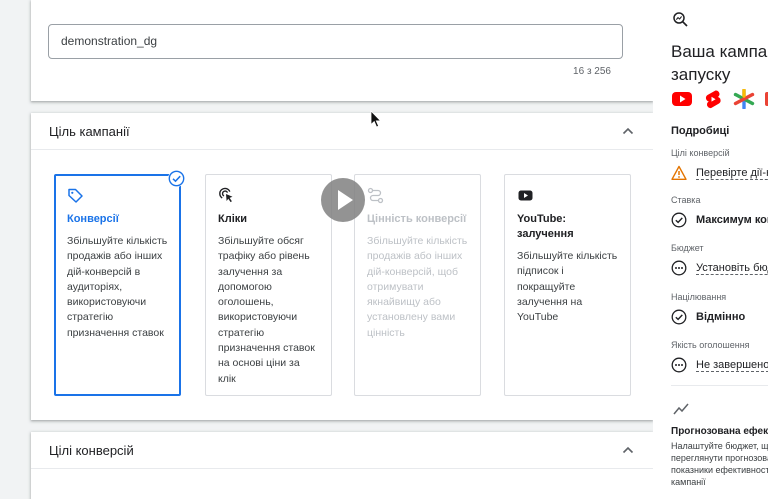 The height and width of the screenshot is (499, 768). Describe the element at coordinates (719, 385) in the screenshot. I see `divider` at that location.